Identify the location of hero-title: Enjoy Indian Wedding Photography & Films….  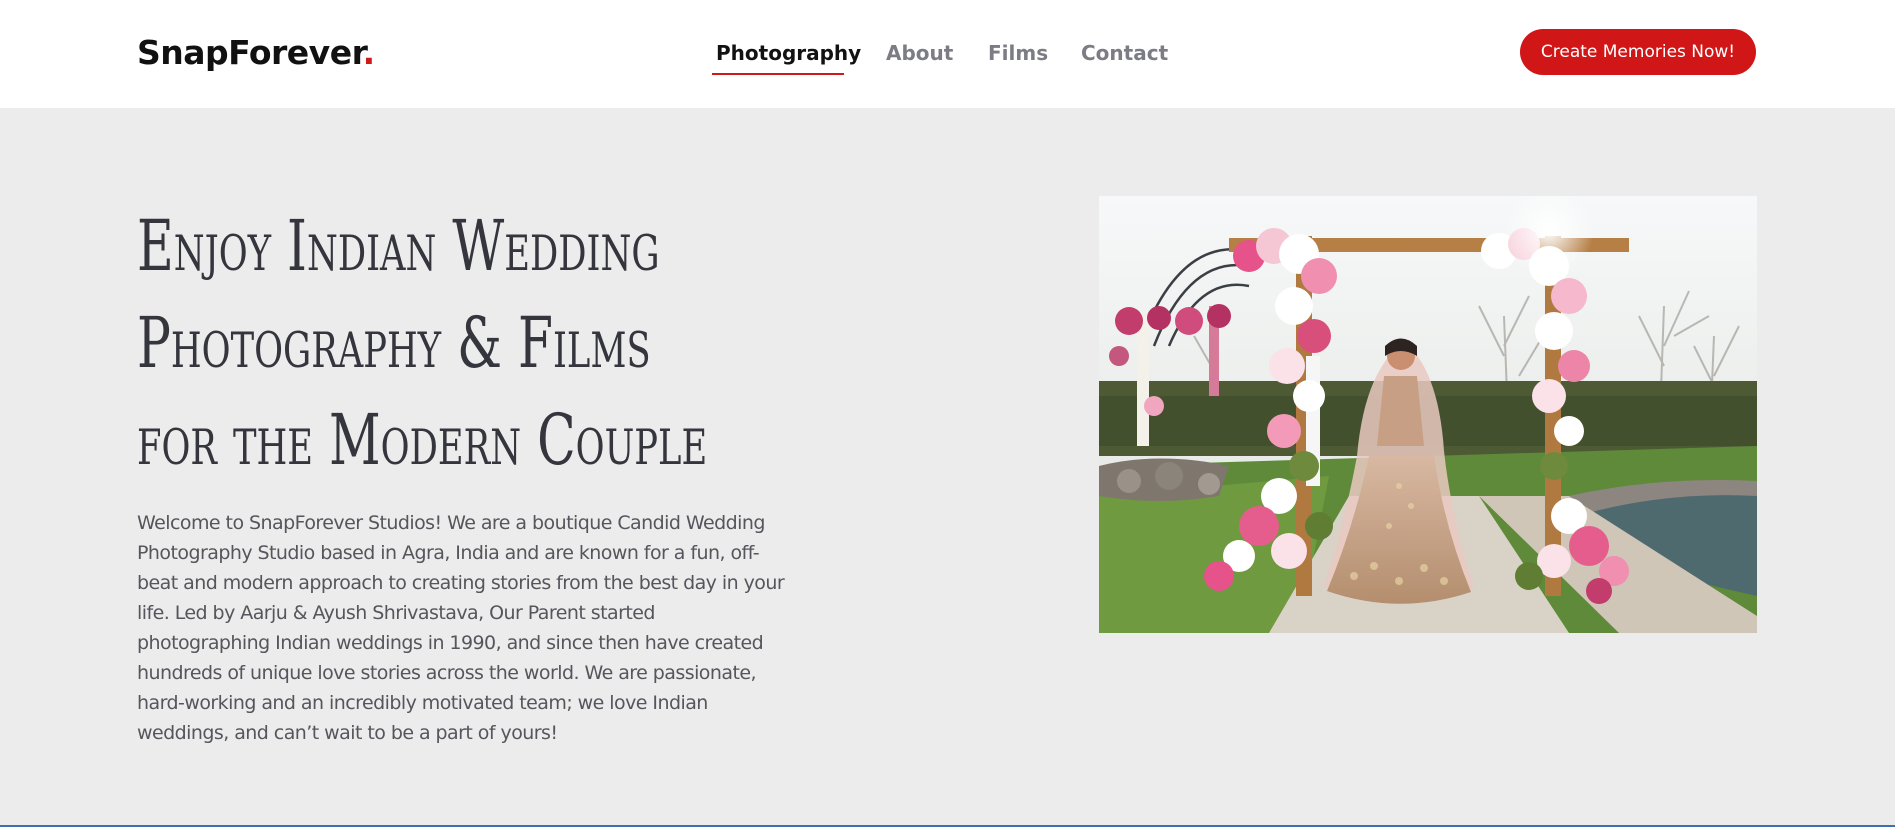
(422, 343).